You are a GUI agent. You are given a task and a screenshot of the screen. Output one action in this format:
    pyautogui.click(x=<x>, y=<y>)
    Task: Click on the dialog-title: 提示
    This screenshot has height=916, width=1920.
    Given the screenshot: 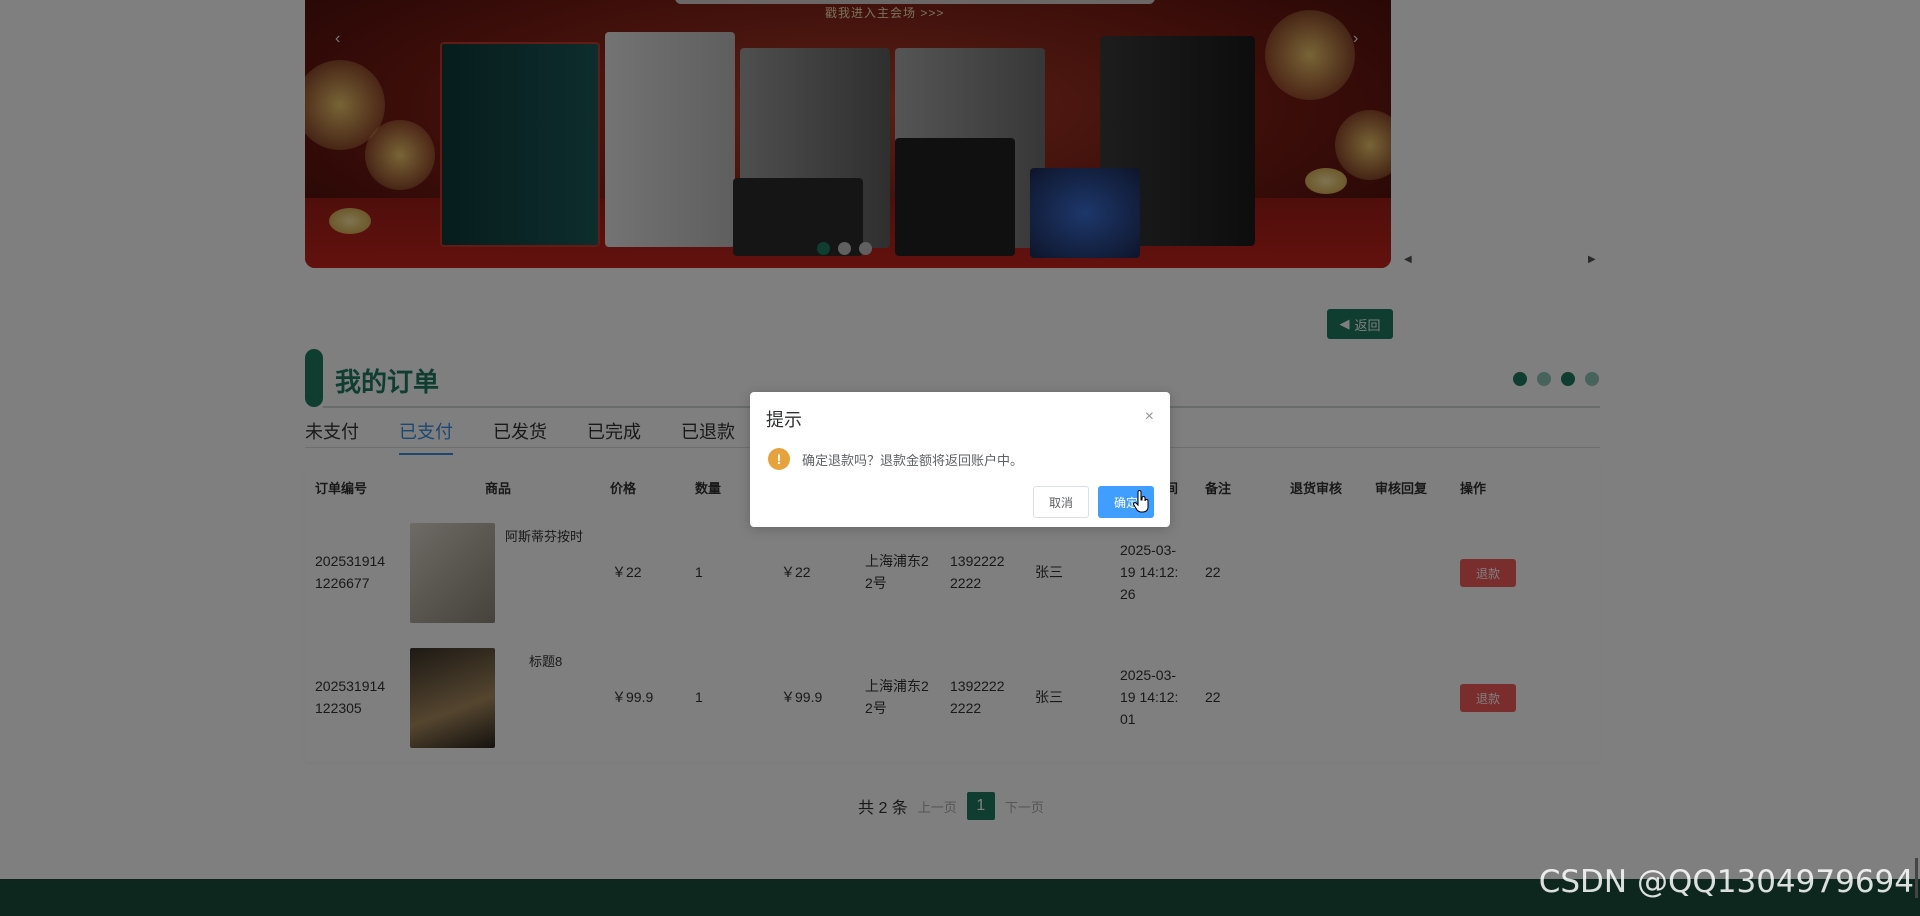 What is the action you would take?
    pyautogui.click(x=784, y=420)
    